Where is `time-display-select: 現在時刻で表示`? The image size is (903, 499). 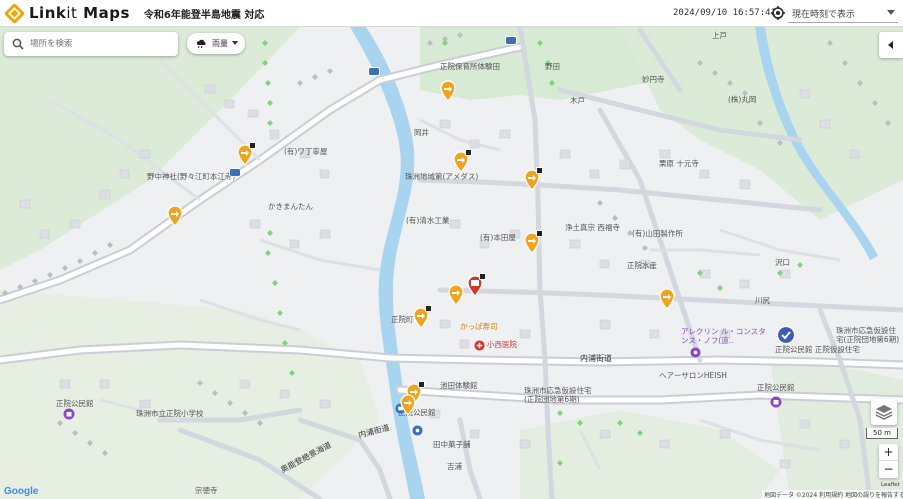 time-display-select: 現在時刻で表示 is located at coordinates (843, 13).